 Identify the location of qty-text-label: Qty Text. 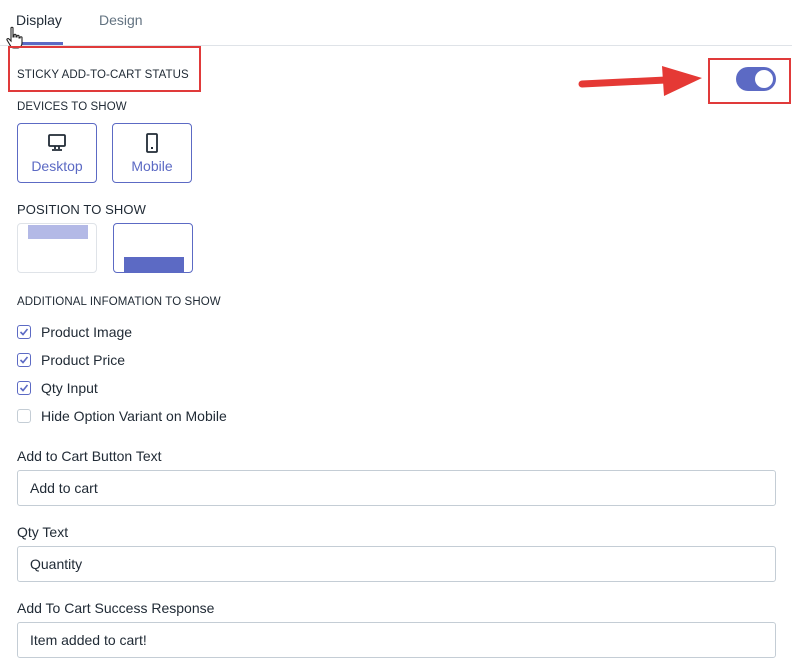
(43, 532).